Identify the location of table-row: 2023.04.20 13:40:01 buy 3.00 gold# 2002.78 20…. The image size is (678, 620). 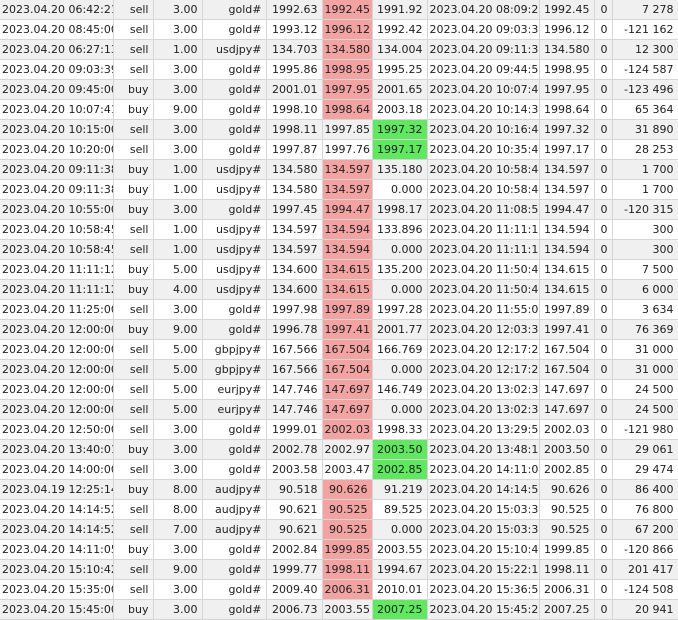
(339, 449).